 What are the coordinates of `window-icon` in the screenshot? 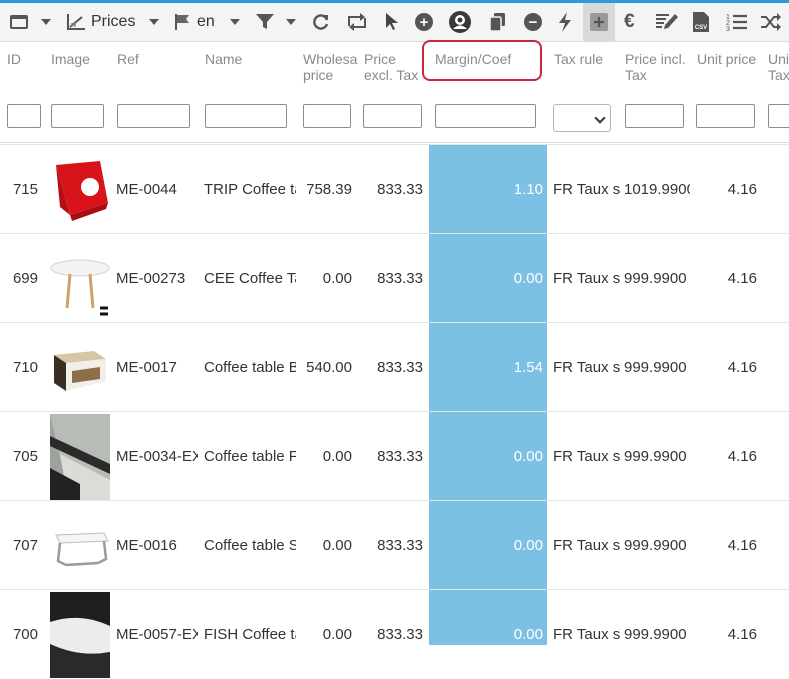 It's located at (19, 22).